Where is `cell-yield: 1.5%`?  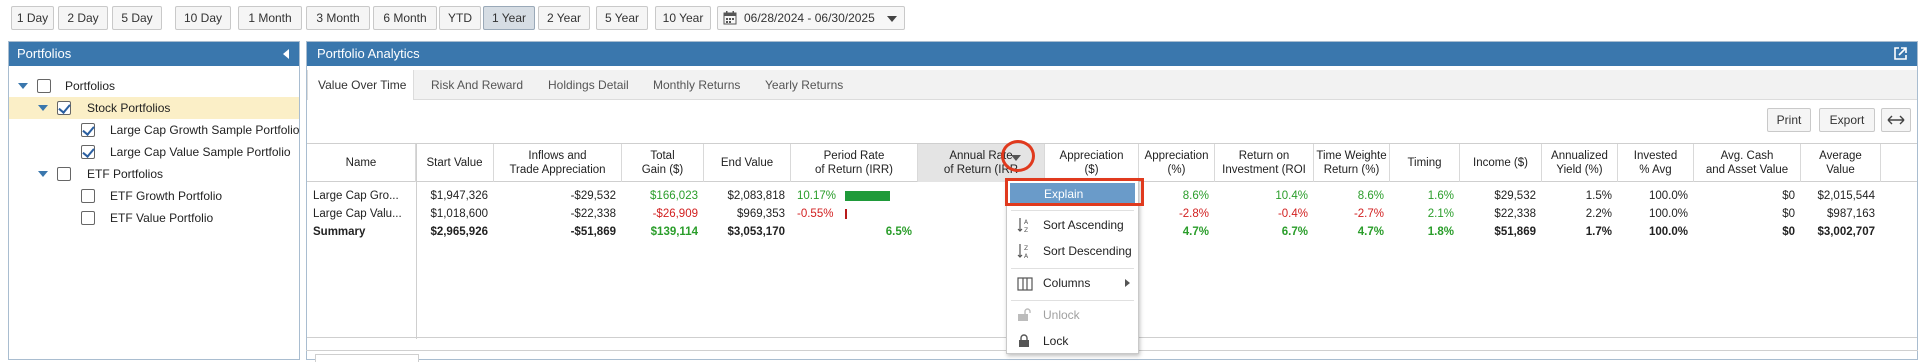
cell-yield: 1.5% is located at coordinates (1598, 196).